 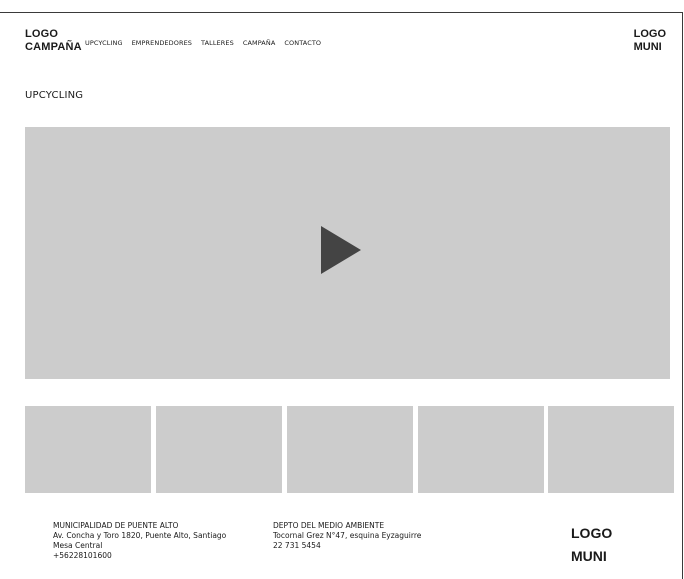 What do you see at coordinates (162, 43) in the screenshot?
I see `nav-item-emprendedores: EMPRENDEDORES` at bounding box center [162, 43].